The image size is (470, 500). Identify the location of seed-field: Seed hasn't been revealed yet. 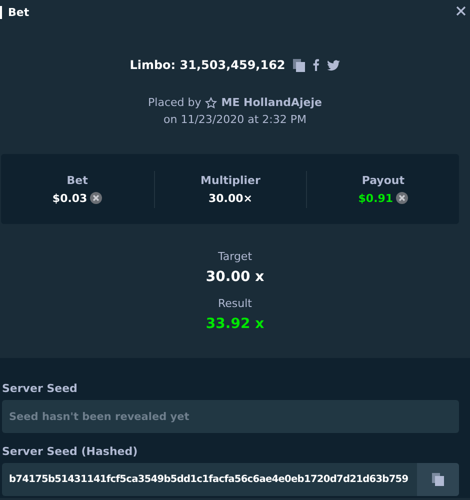
(230, 416).